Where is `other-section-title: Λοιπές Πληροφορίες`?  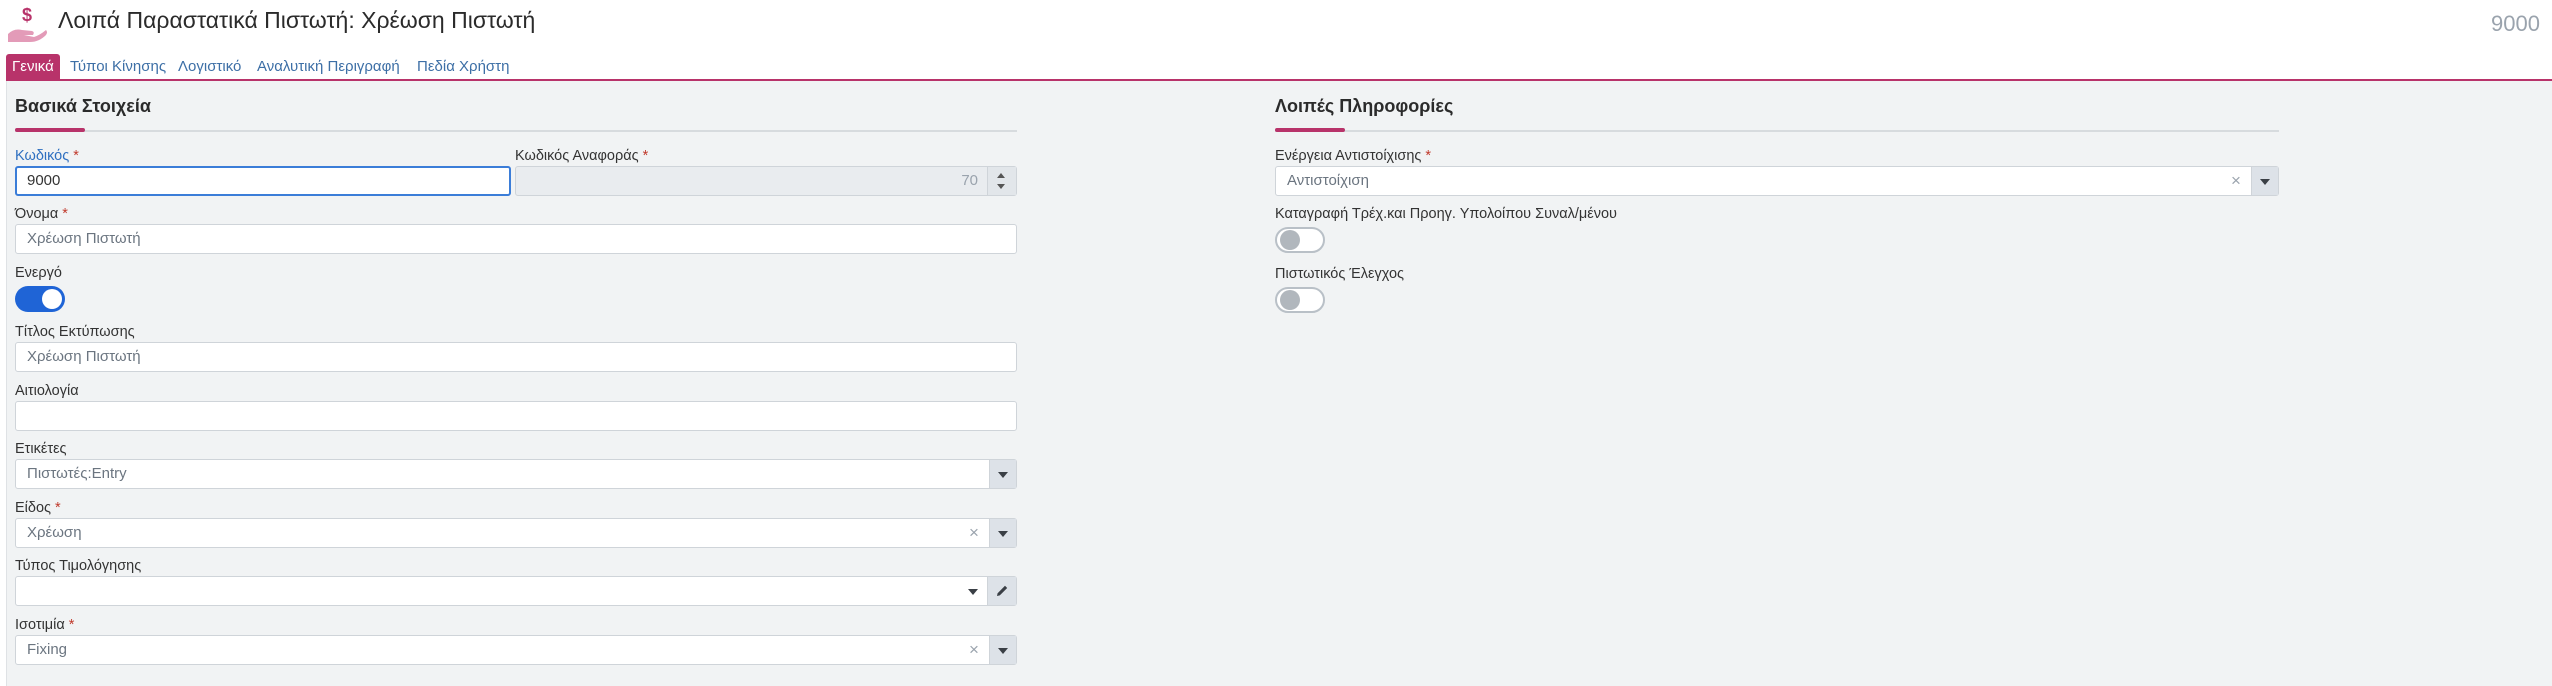
other-section-title: Λοιπές Πληροφορίες is located at coordinates (1364, 106).